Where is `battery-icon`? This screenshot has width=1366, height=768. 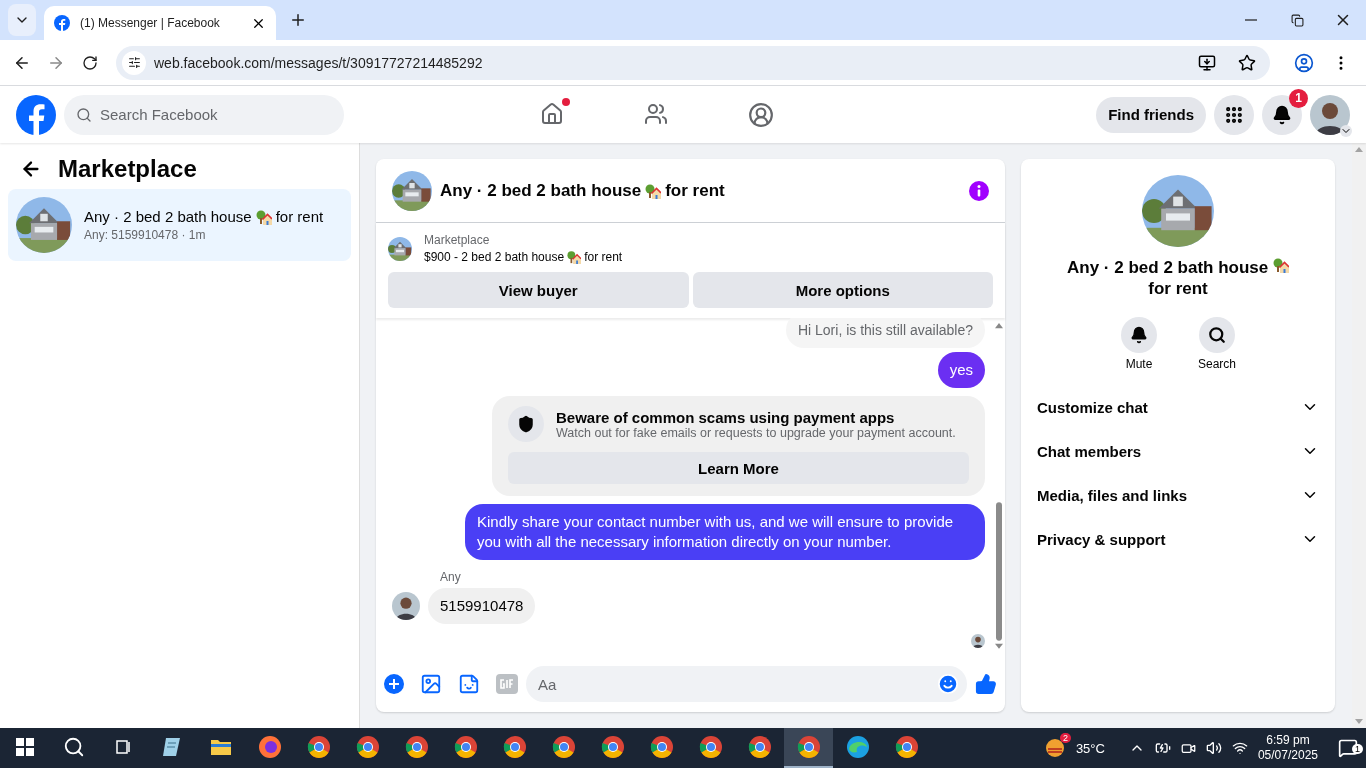
battery-icon is located at coordinates (1162, 748).